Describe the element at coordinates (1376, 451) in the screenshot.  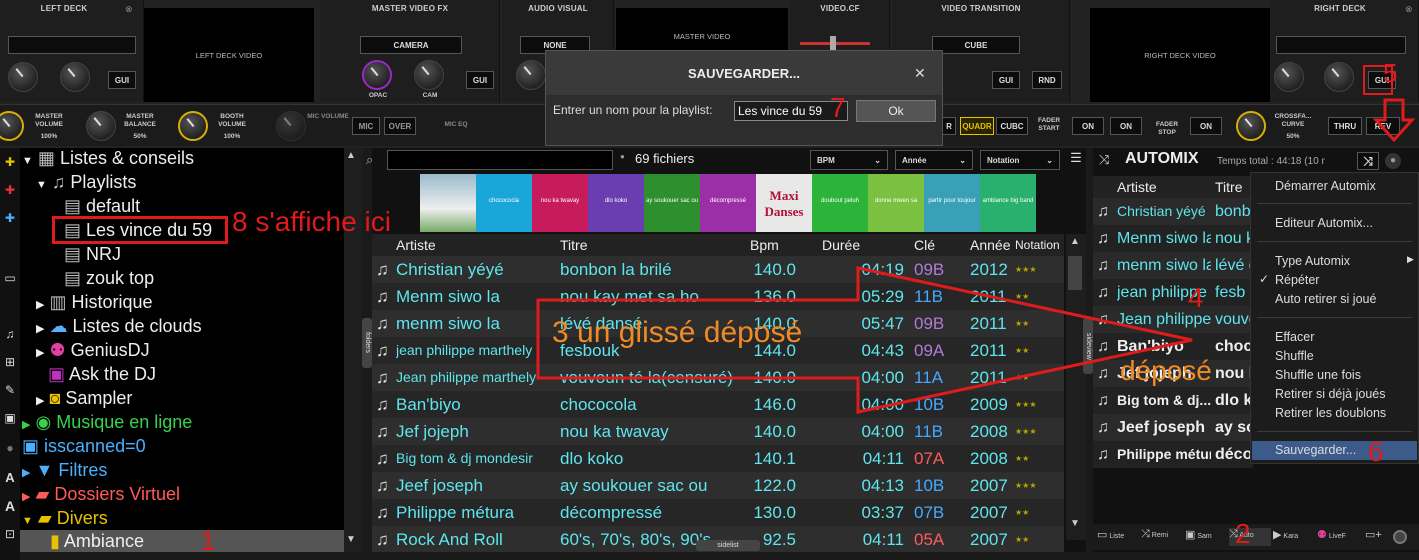
I see `annotation-6: 6` at that location.